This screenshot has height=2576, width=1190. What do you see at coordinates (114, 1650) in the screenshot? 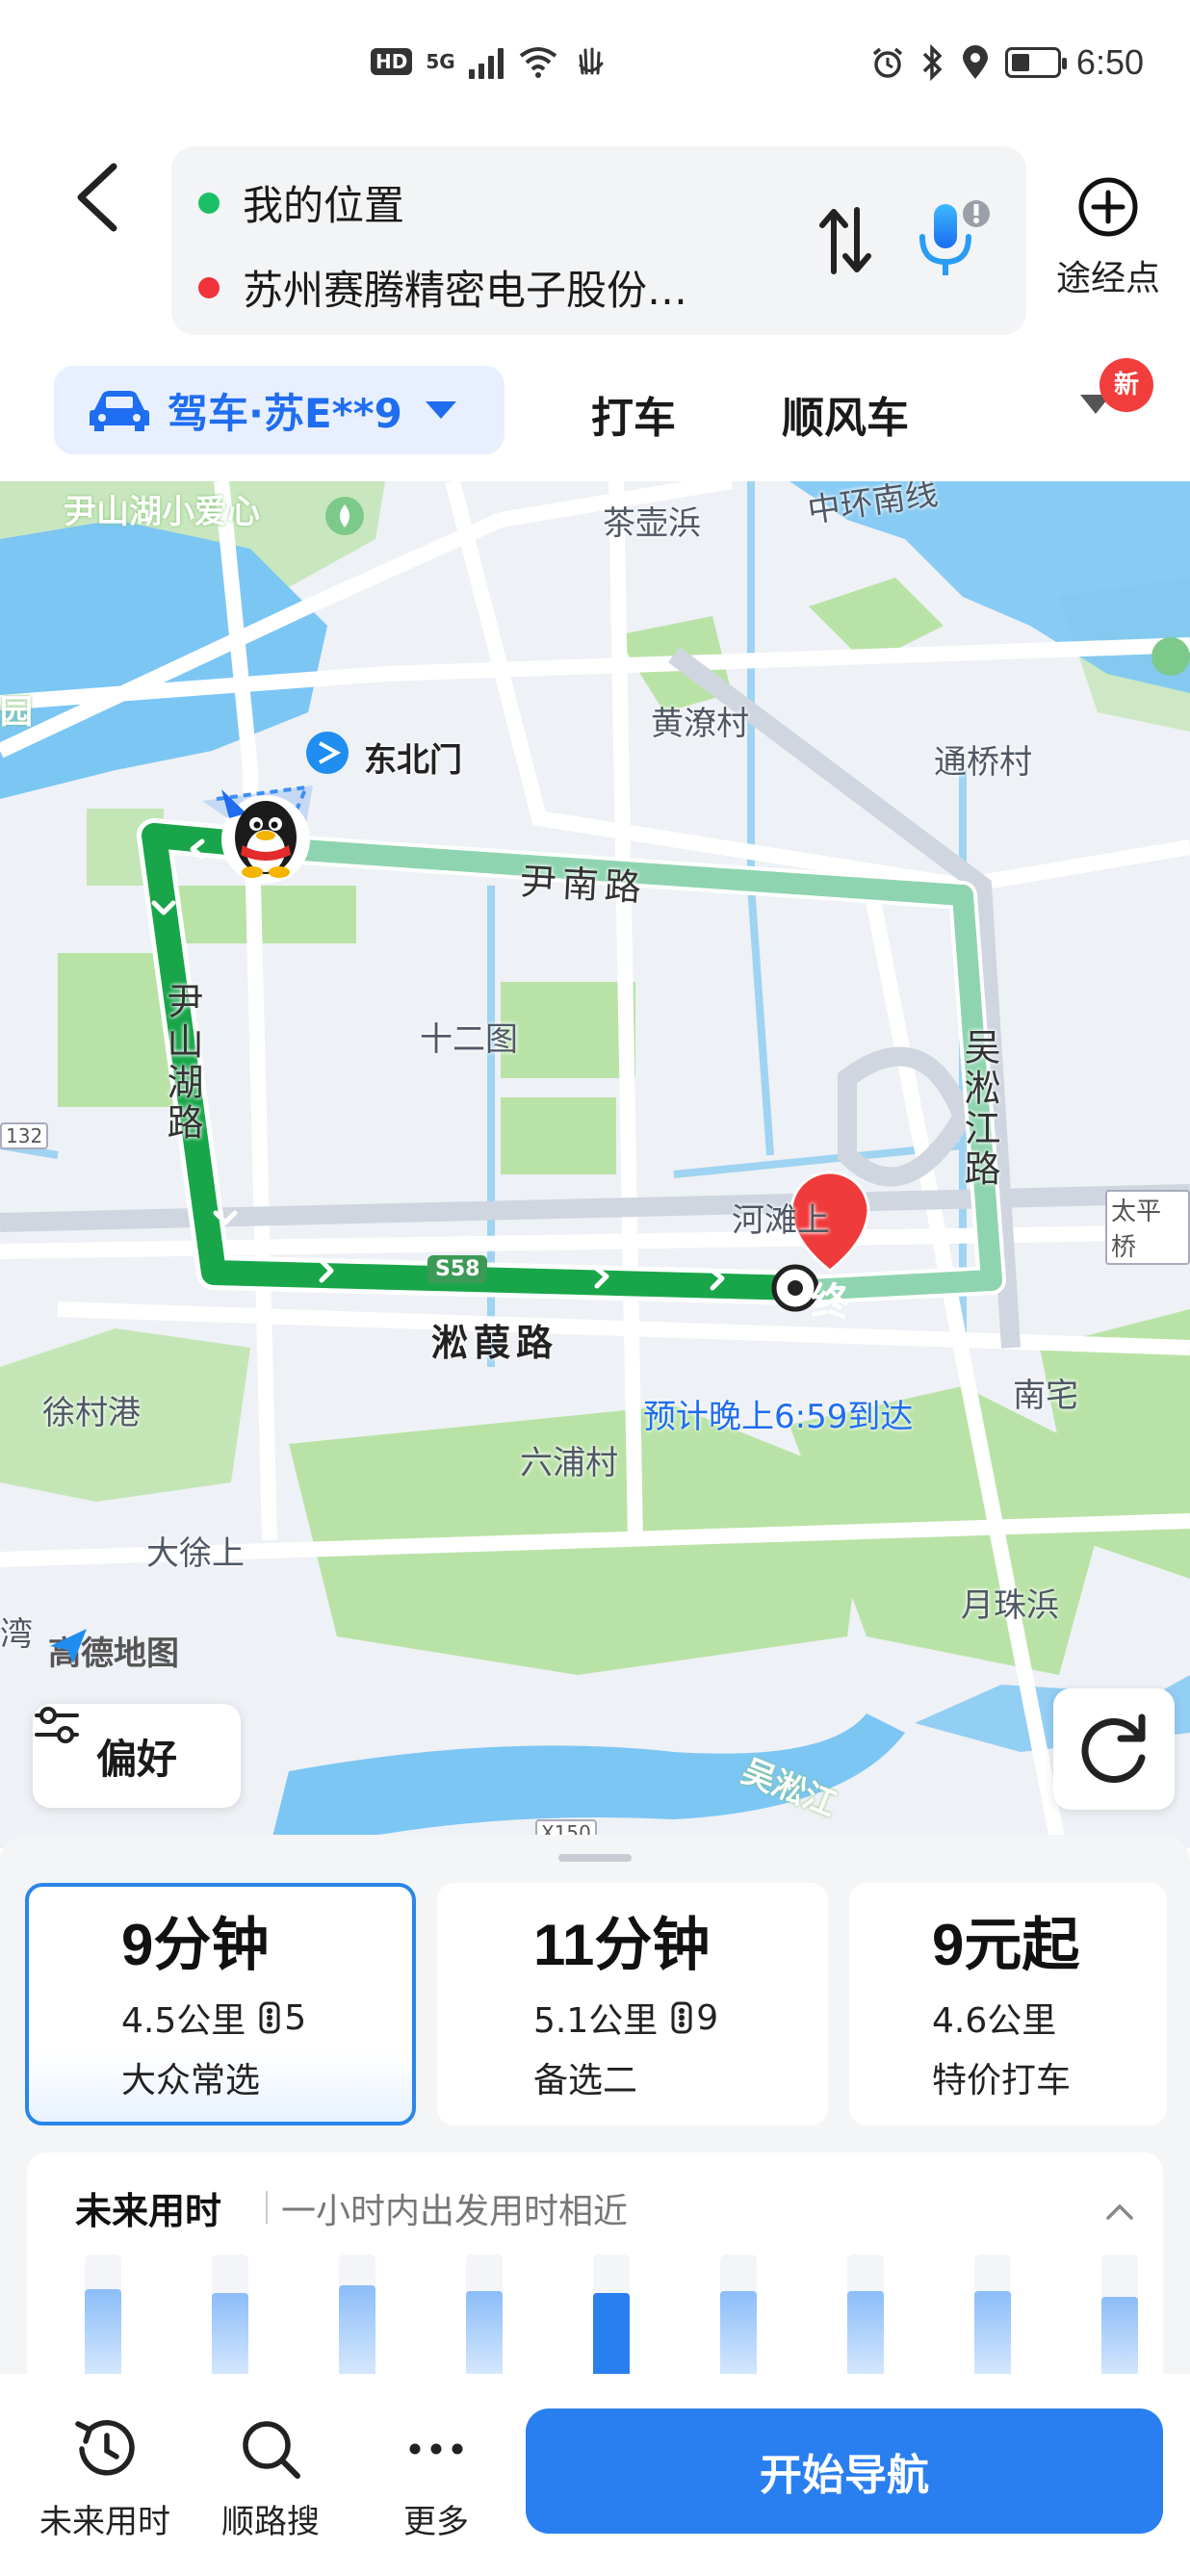
I see `amap-logo: 高德地图` at bounding box center [114, 1650].